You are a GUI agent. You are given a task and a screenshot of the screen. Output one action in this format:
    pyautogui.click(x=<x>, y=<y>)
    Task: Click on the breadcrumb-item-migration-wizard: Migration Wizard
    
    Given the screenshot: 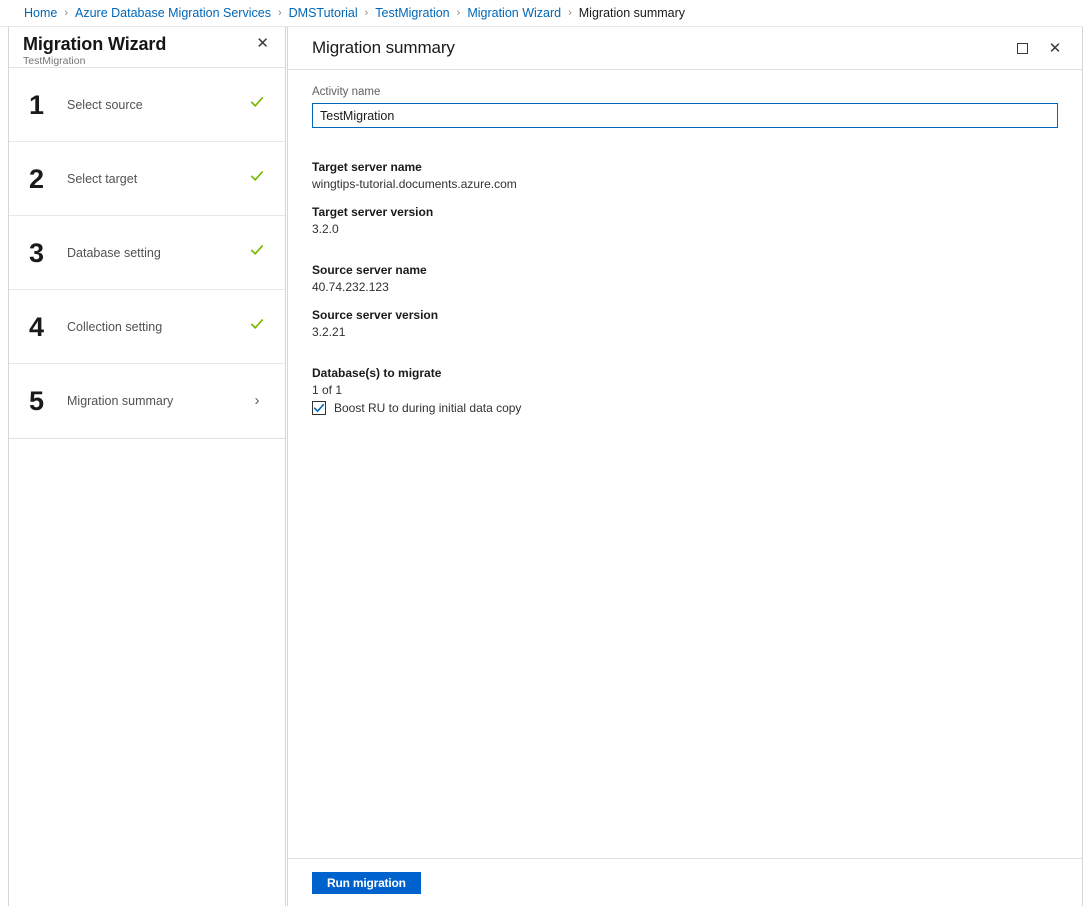 What is the action you would take?
    pyautogui.click(x=514, y=13)
    